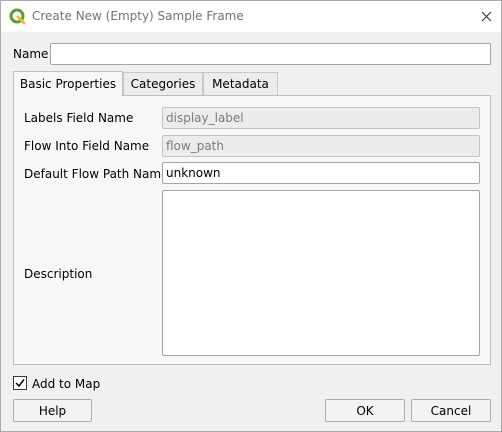  Describe the element at coordinates (79, 118) in the screenshot. I see `labels-field-label: Labels Field Name` at that location.